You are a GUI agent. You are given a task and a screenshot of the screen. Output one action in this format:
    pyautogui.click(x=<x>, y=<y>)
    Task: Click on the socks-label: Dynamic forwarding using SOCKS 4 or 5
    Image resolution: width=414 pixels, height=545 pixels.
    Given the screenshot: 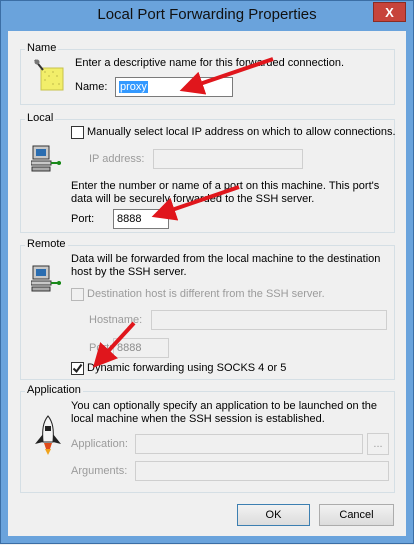 What is the action you would take?
    pyautogui.click(x=187, y=368)
    